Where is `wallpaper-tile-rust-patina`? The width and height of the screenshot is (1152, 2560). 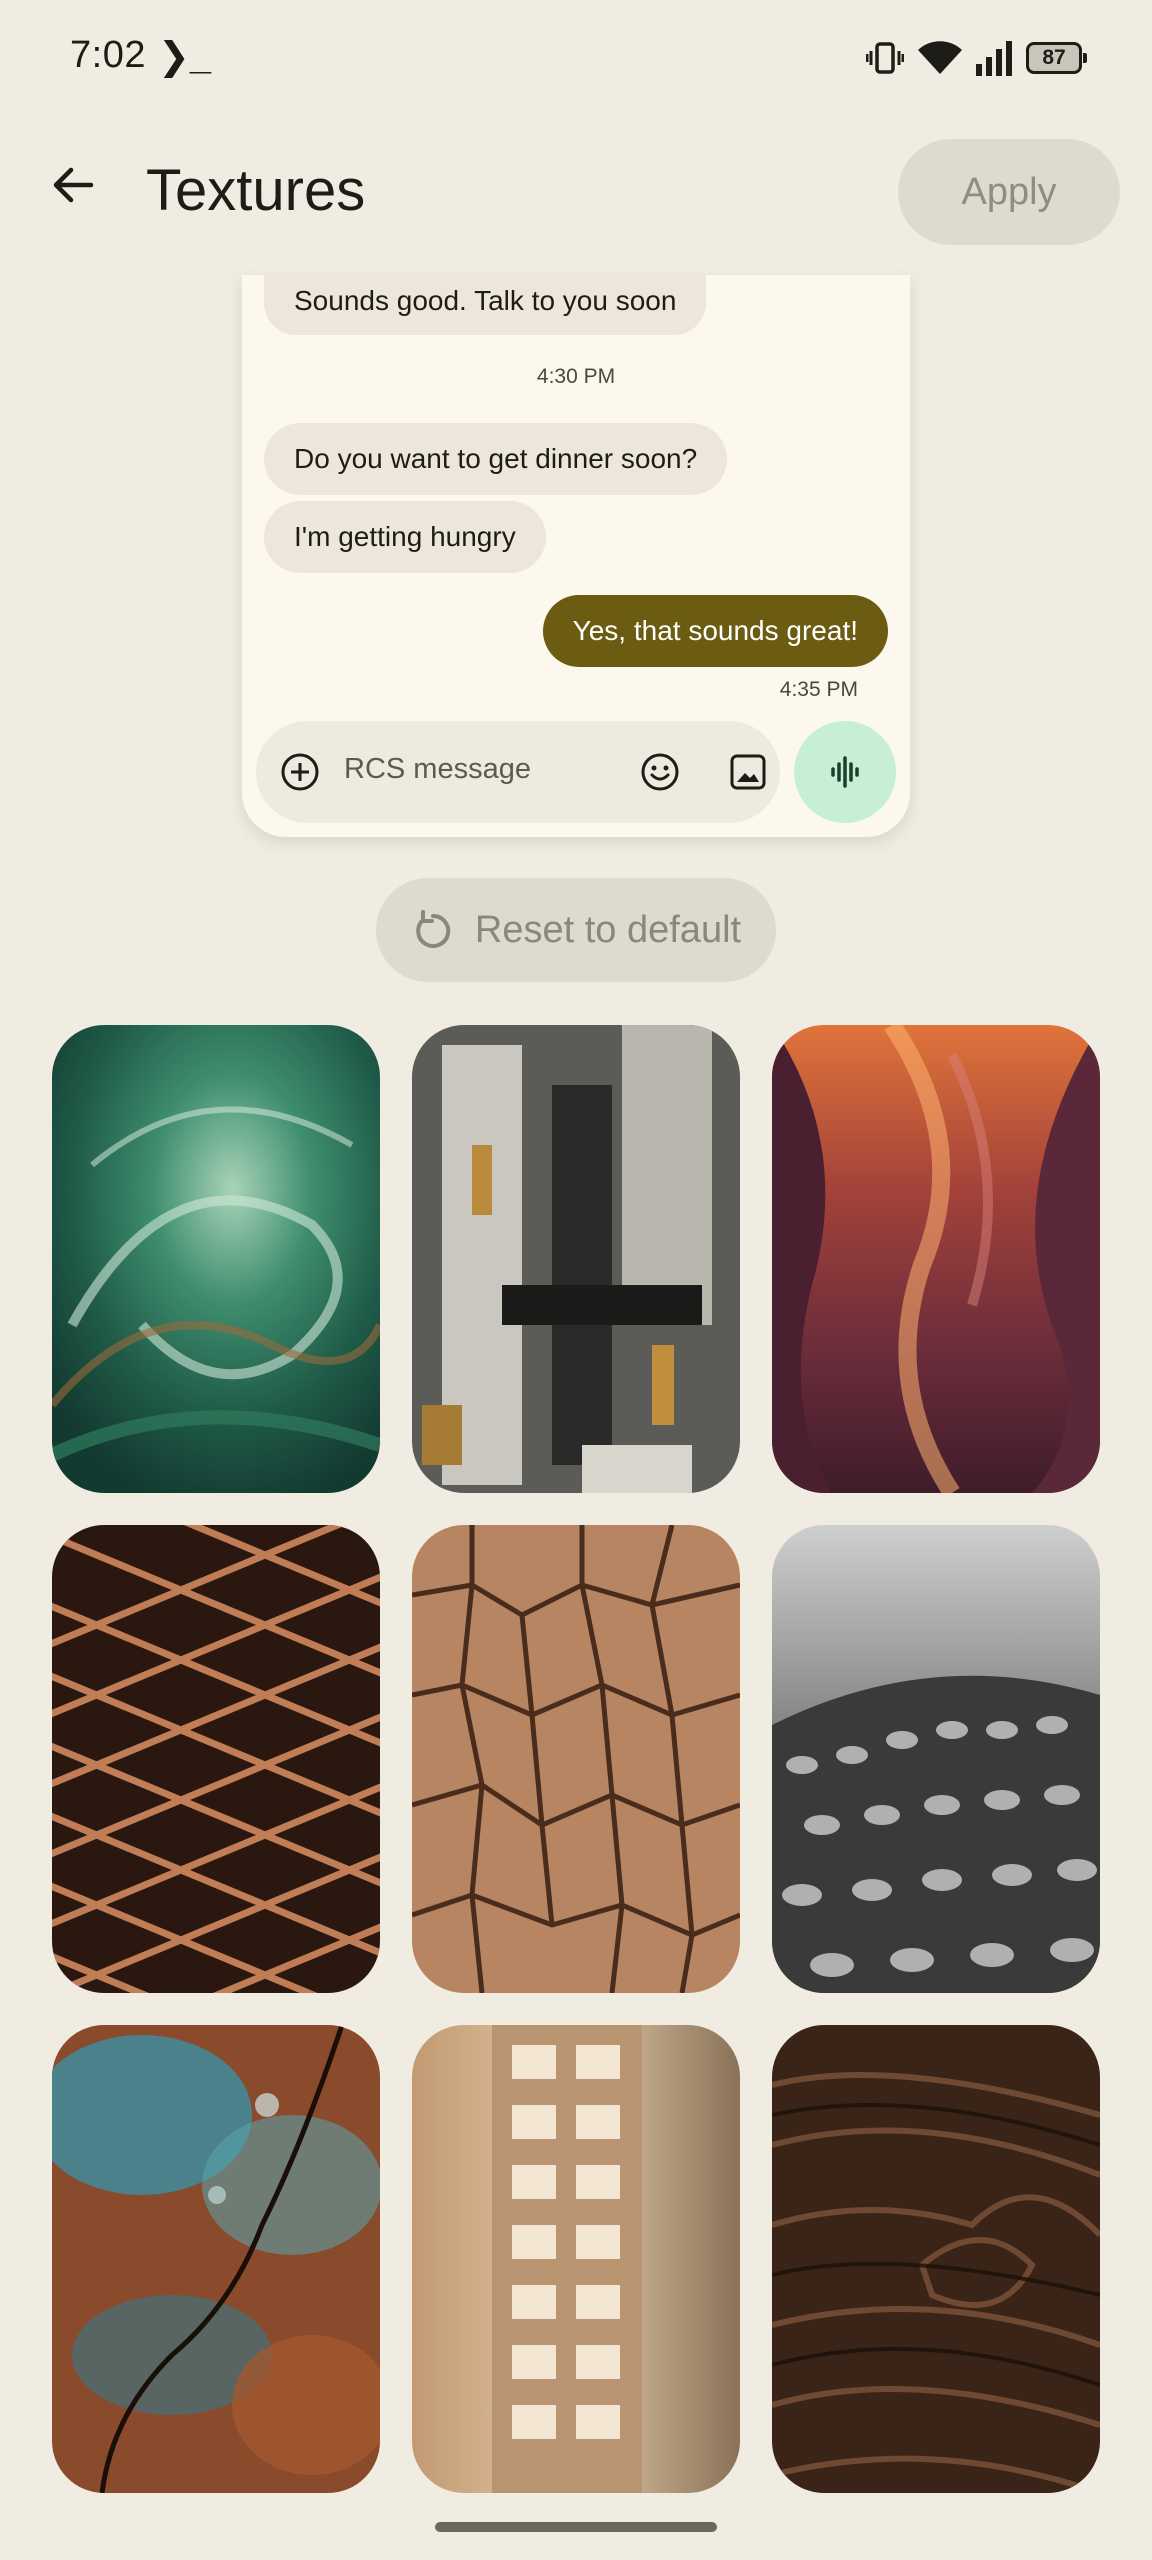
wallpaper-tile-rust-patina is located at coordinates (216, 2259).